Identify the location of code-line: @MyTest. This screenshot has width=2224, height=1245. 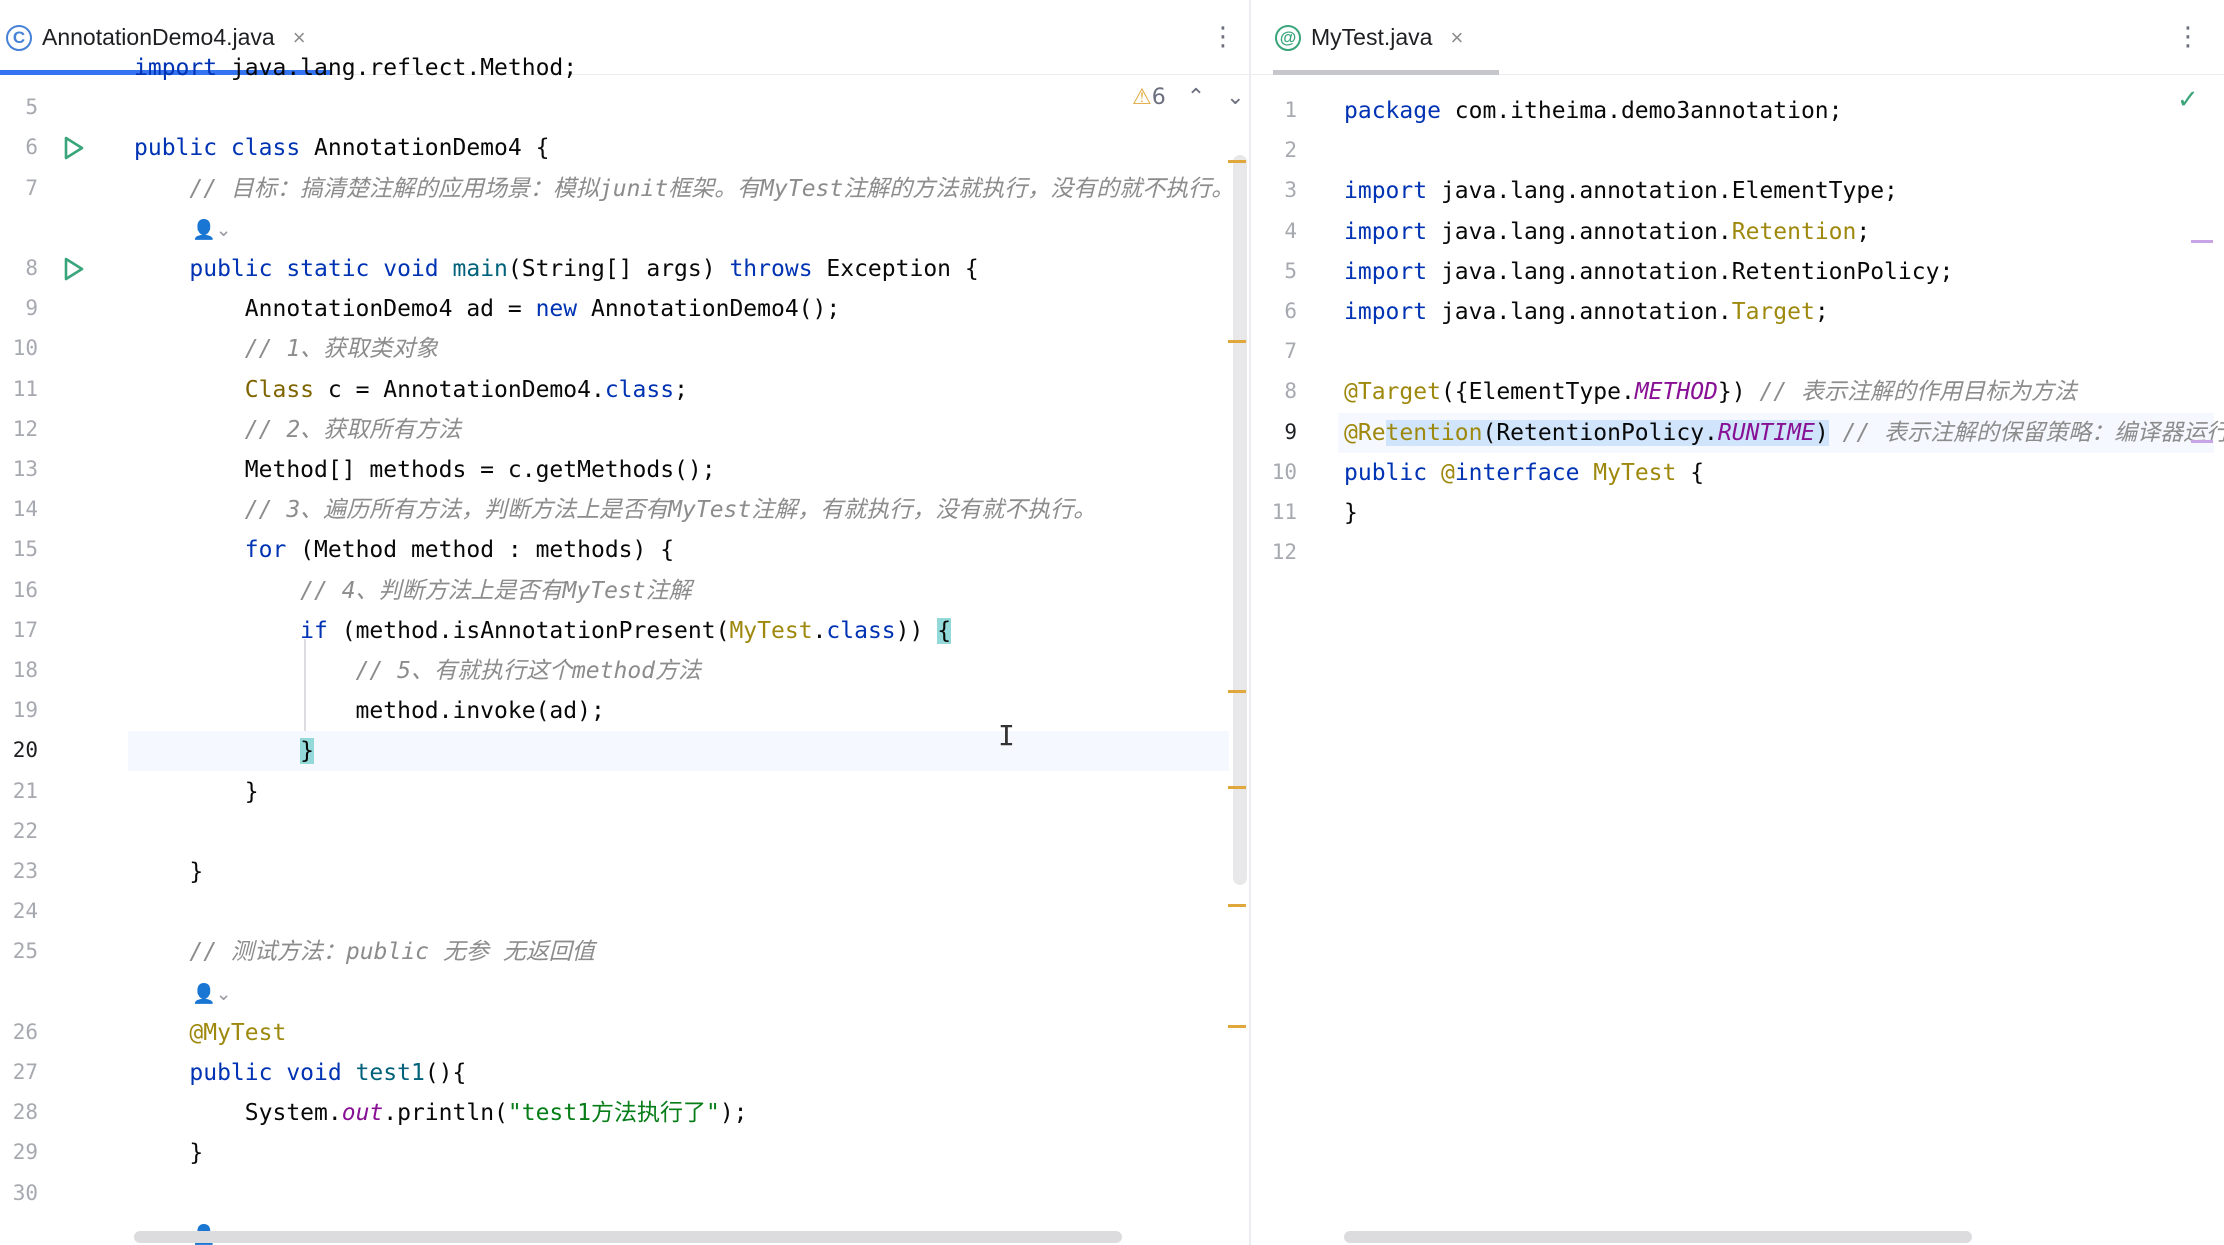
(210, 1033).